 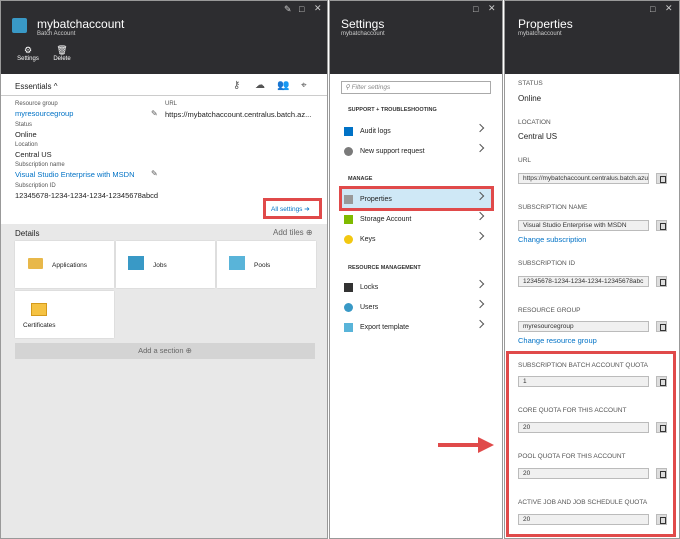 I want to click on subscription-id-value: 12345678-1234-1234-1234-12345678abcd, so click(x=87, y=195).